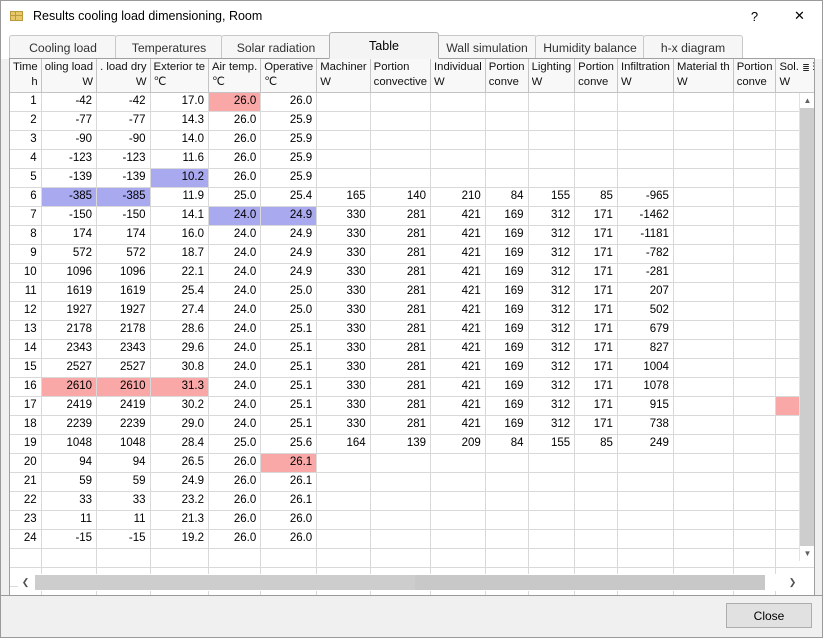 Image resolution: width=823 pixels, height=638 pixels. Describe the element at coordinates (458, 197) in the screenshot. I see `table-cell: 210` at that location.